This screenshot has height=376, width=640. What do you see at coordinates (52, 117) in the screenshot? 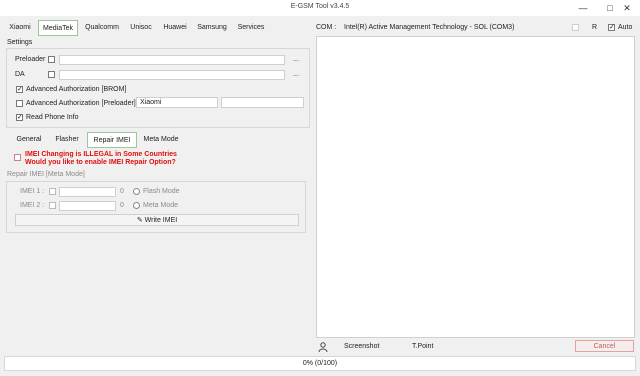
I see `read-phone-info-label: Read Phone Info` at bounding box center [52, 117].